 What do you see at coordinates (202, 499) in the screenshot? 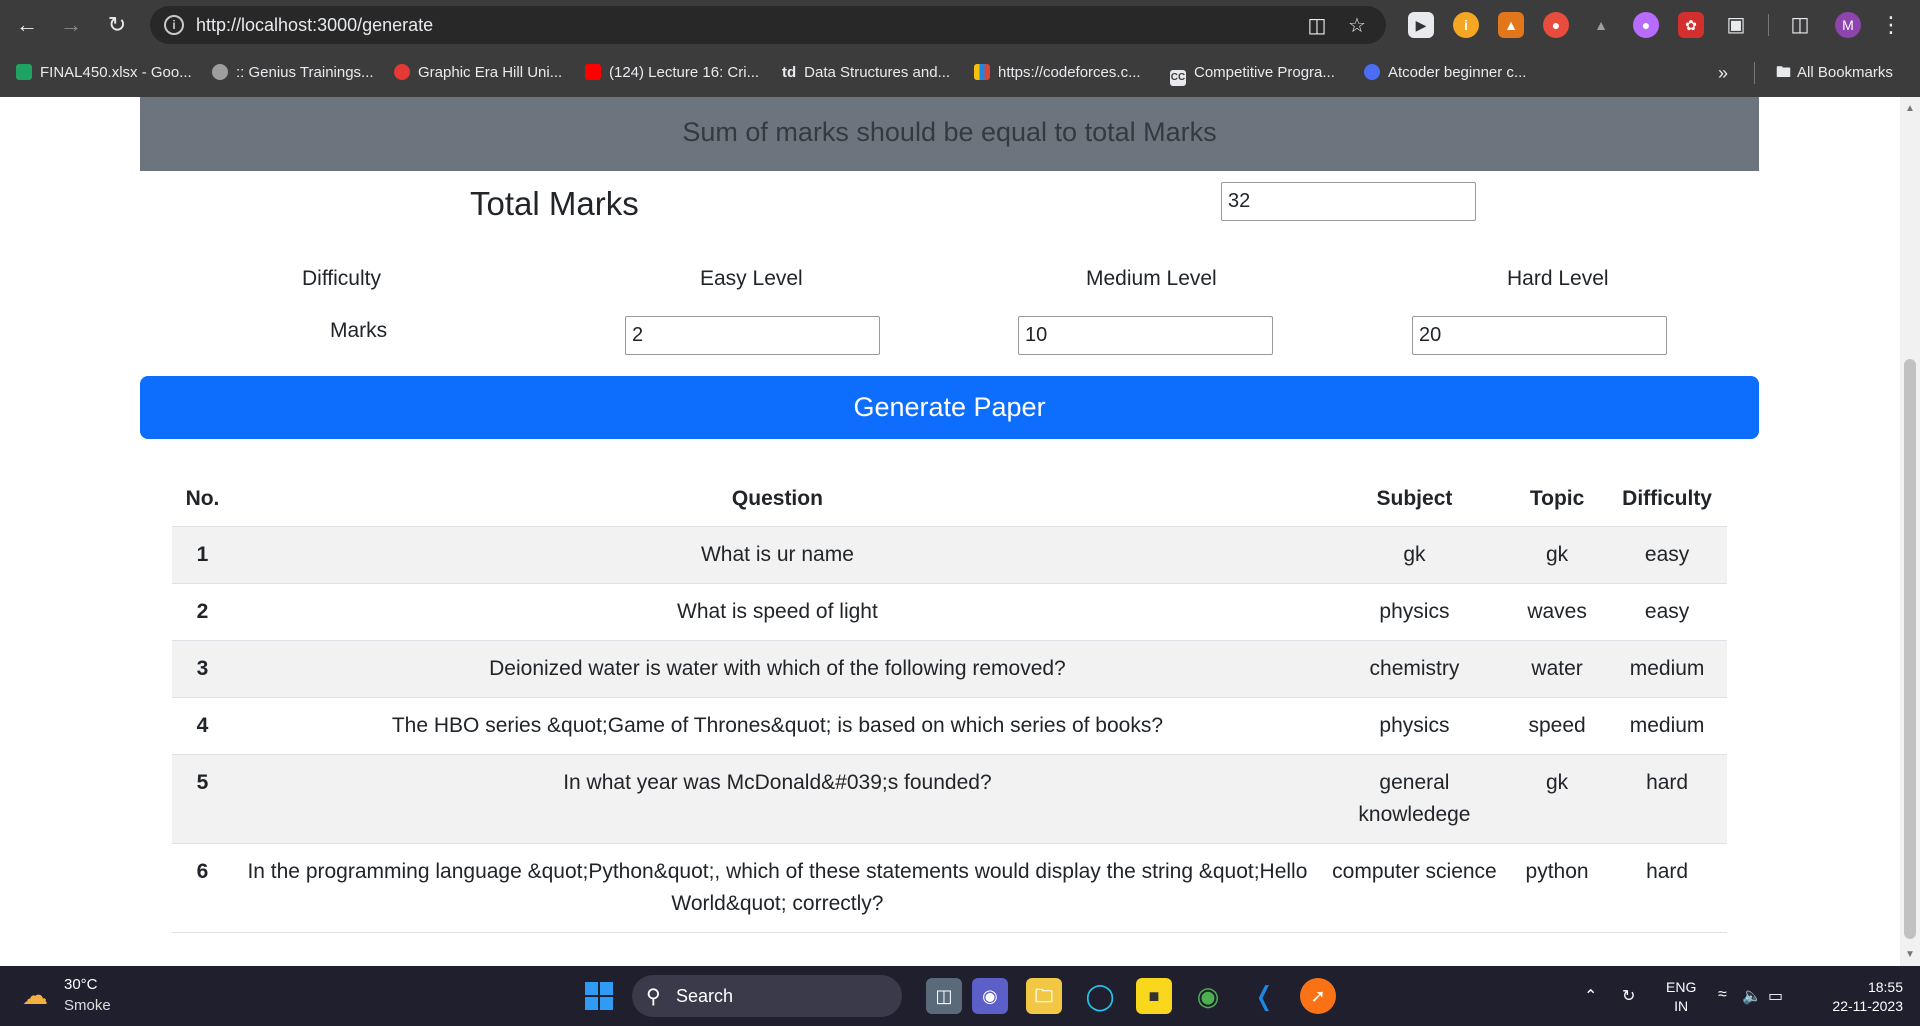
I see `header-no: No.` at bounding box center [202, 499].